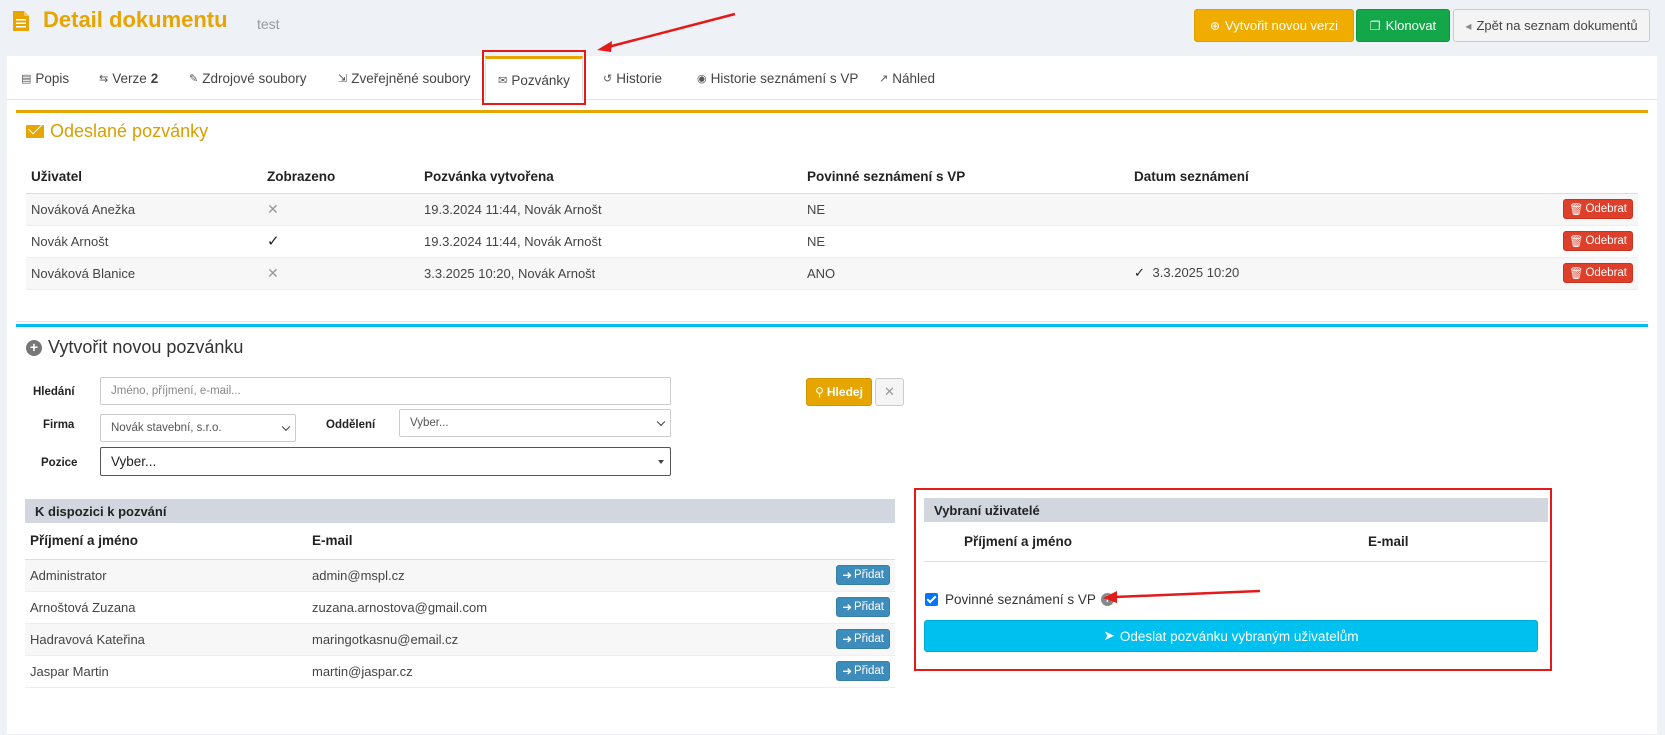 Image resolution: width=1665 pixels, height=735 pixels. I want to click on page-subtitle: test, so click(268, 24).